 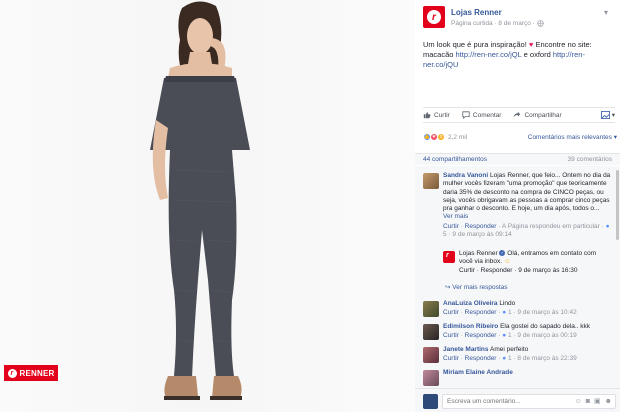 I want to click on like-button: Curtir, so click(x=436, y=115).